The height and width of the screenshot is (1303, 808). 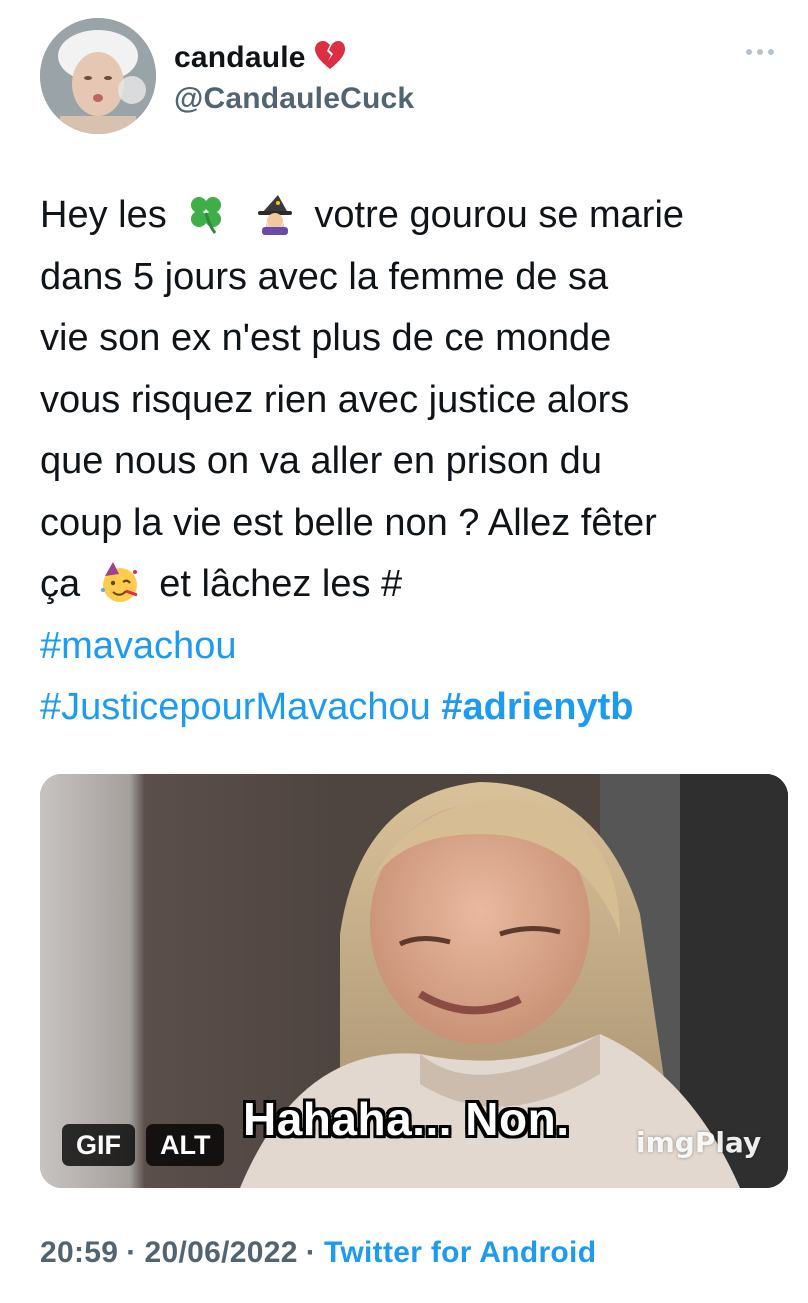 I want to click on avatar-image, so click(x=98, y=76).